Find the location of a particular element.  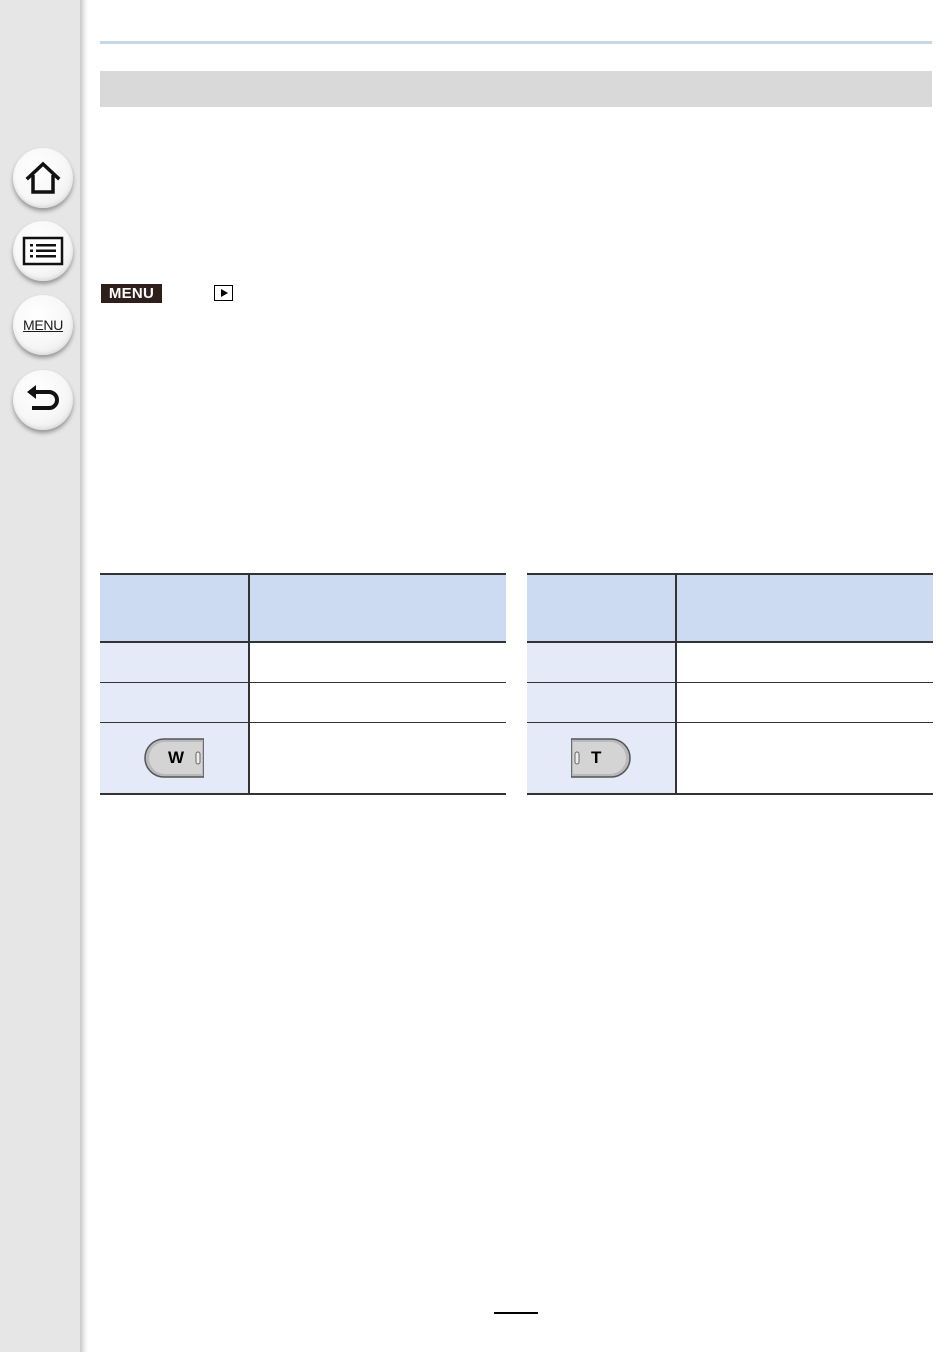

playback-icon is located at coordinates (223, 293).